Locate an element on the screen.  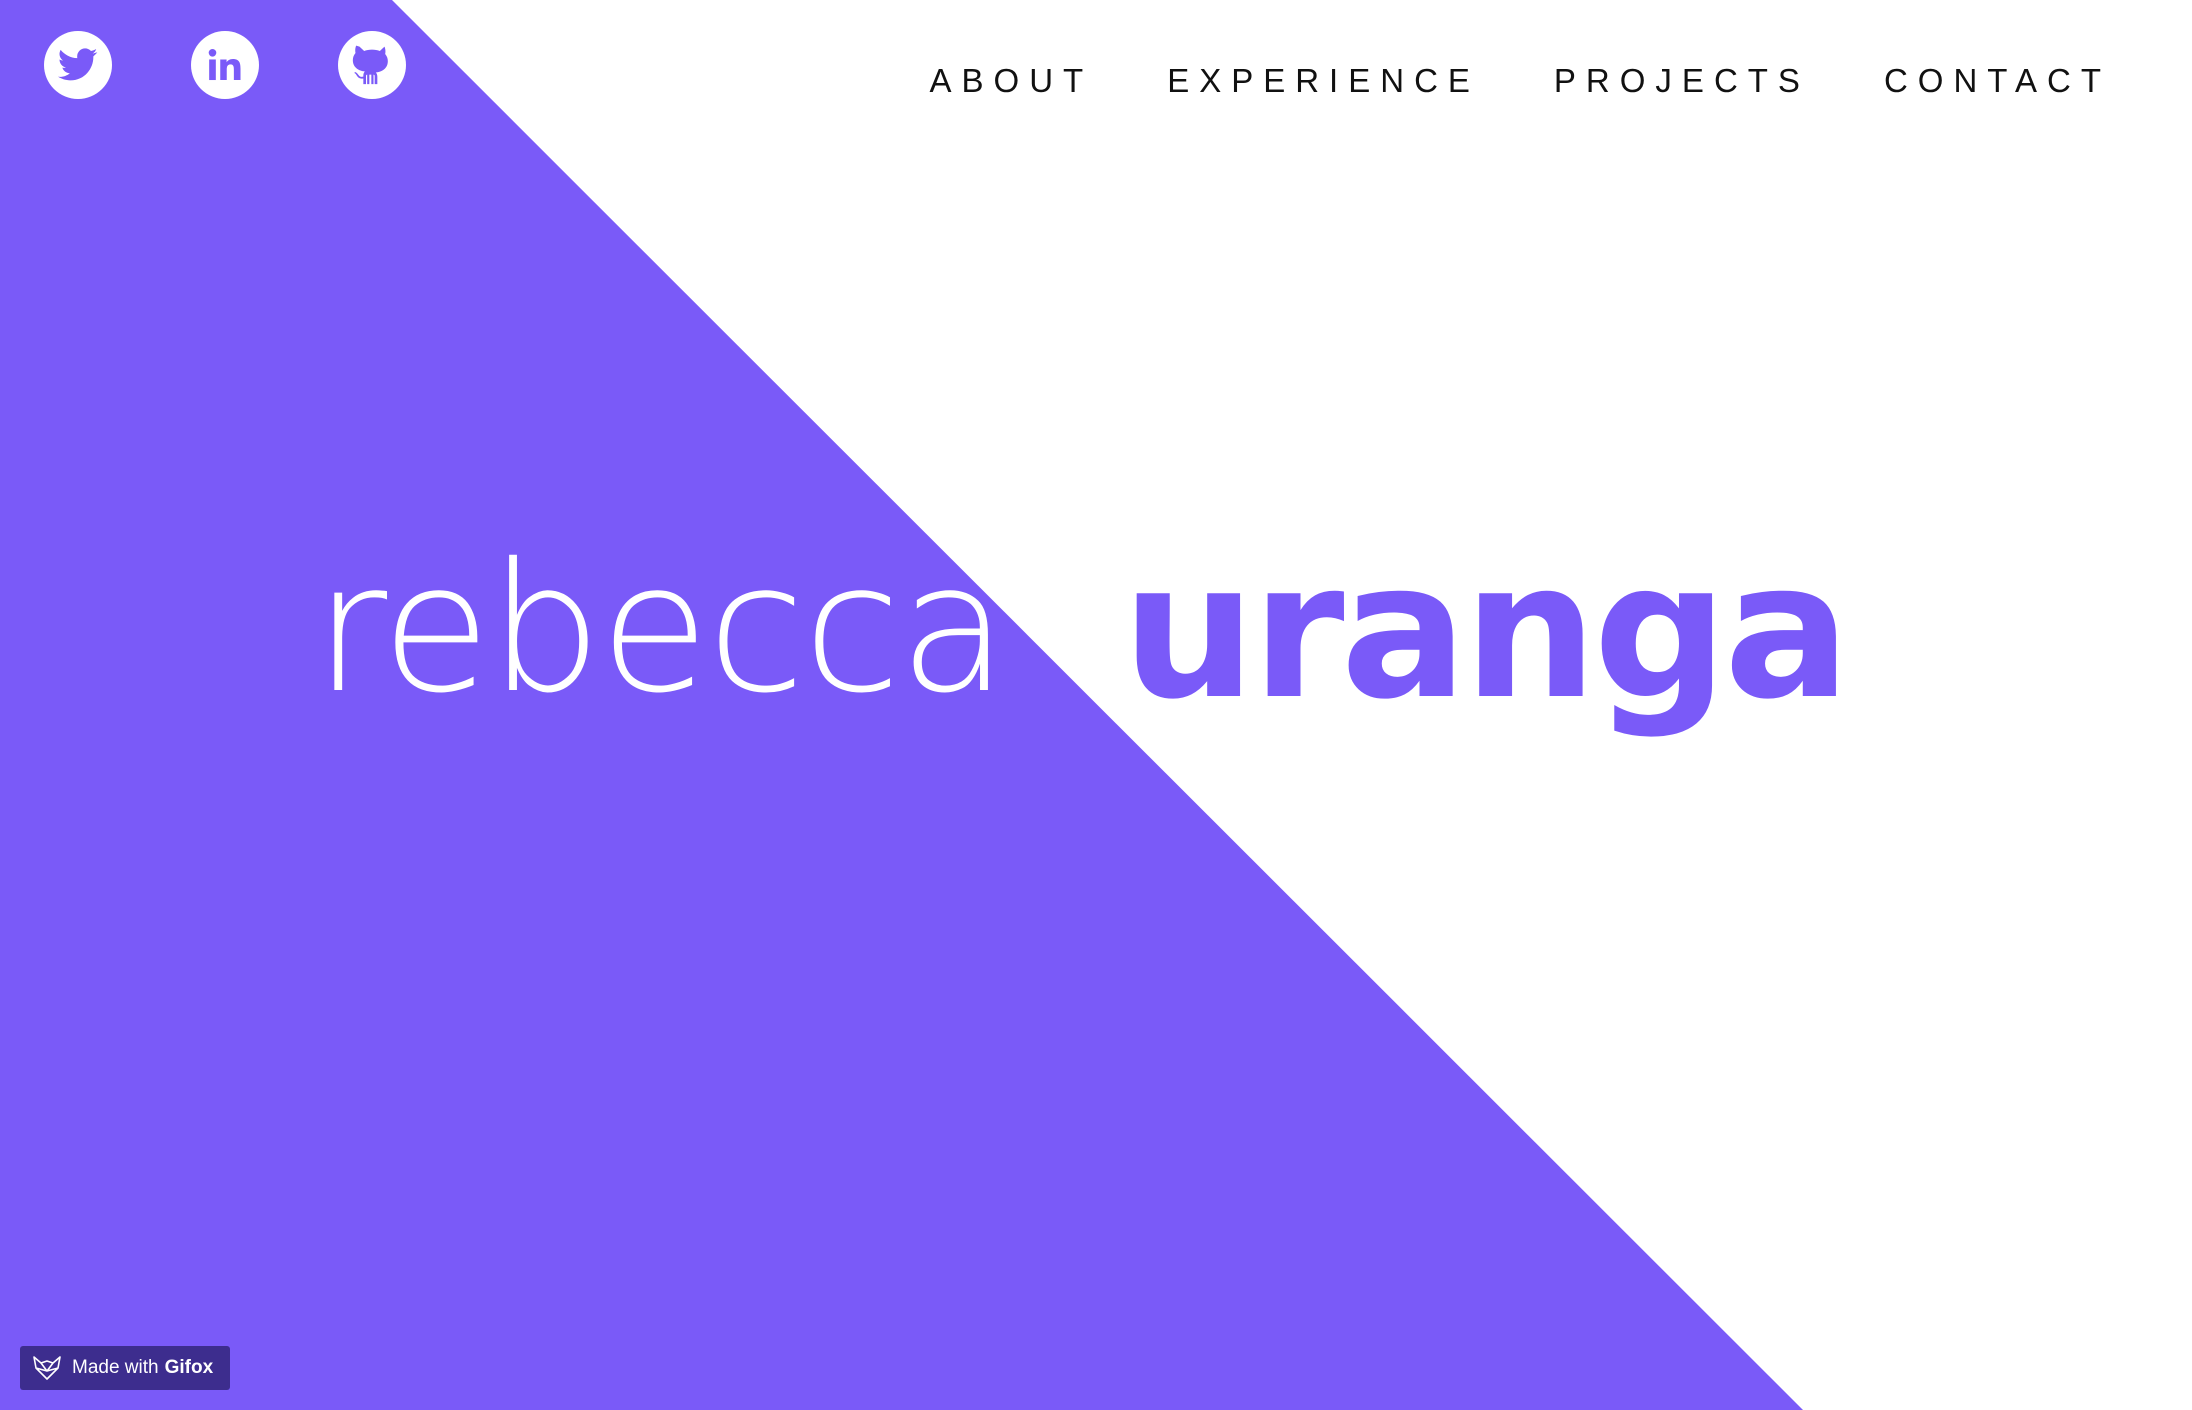
nav-about: ABOUT is located at coordinates (1012, 80).